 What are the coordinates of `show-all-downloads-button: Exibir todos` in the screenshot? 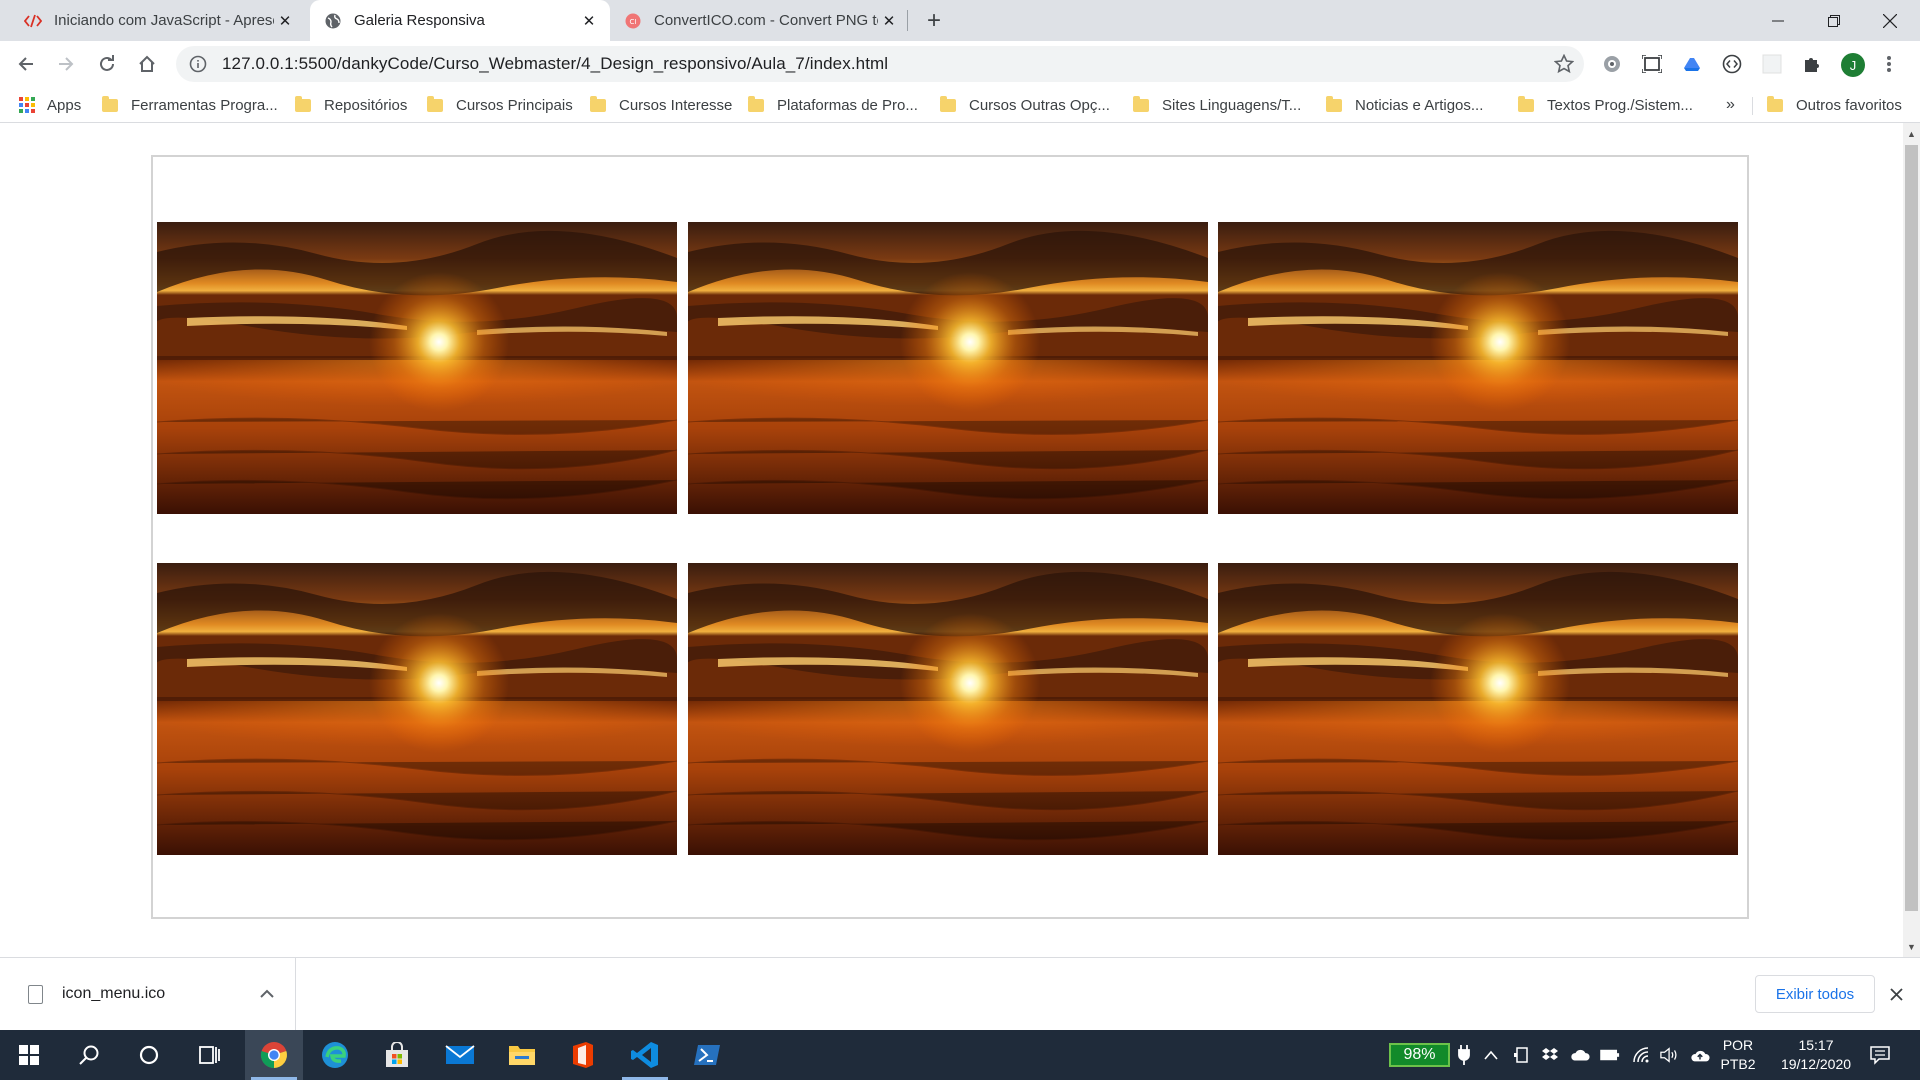 It's located at (1815, 994).